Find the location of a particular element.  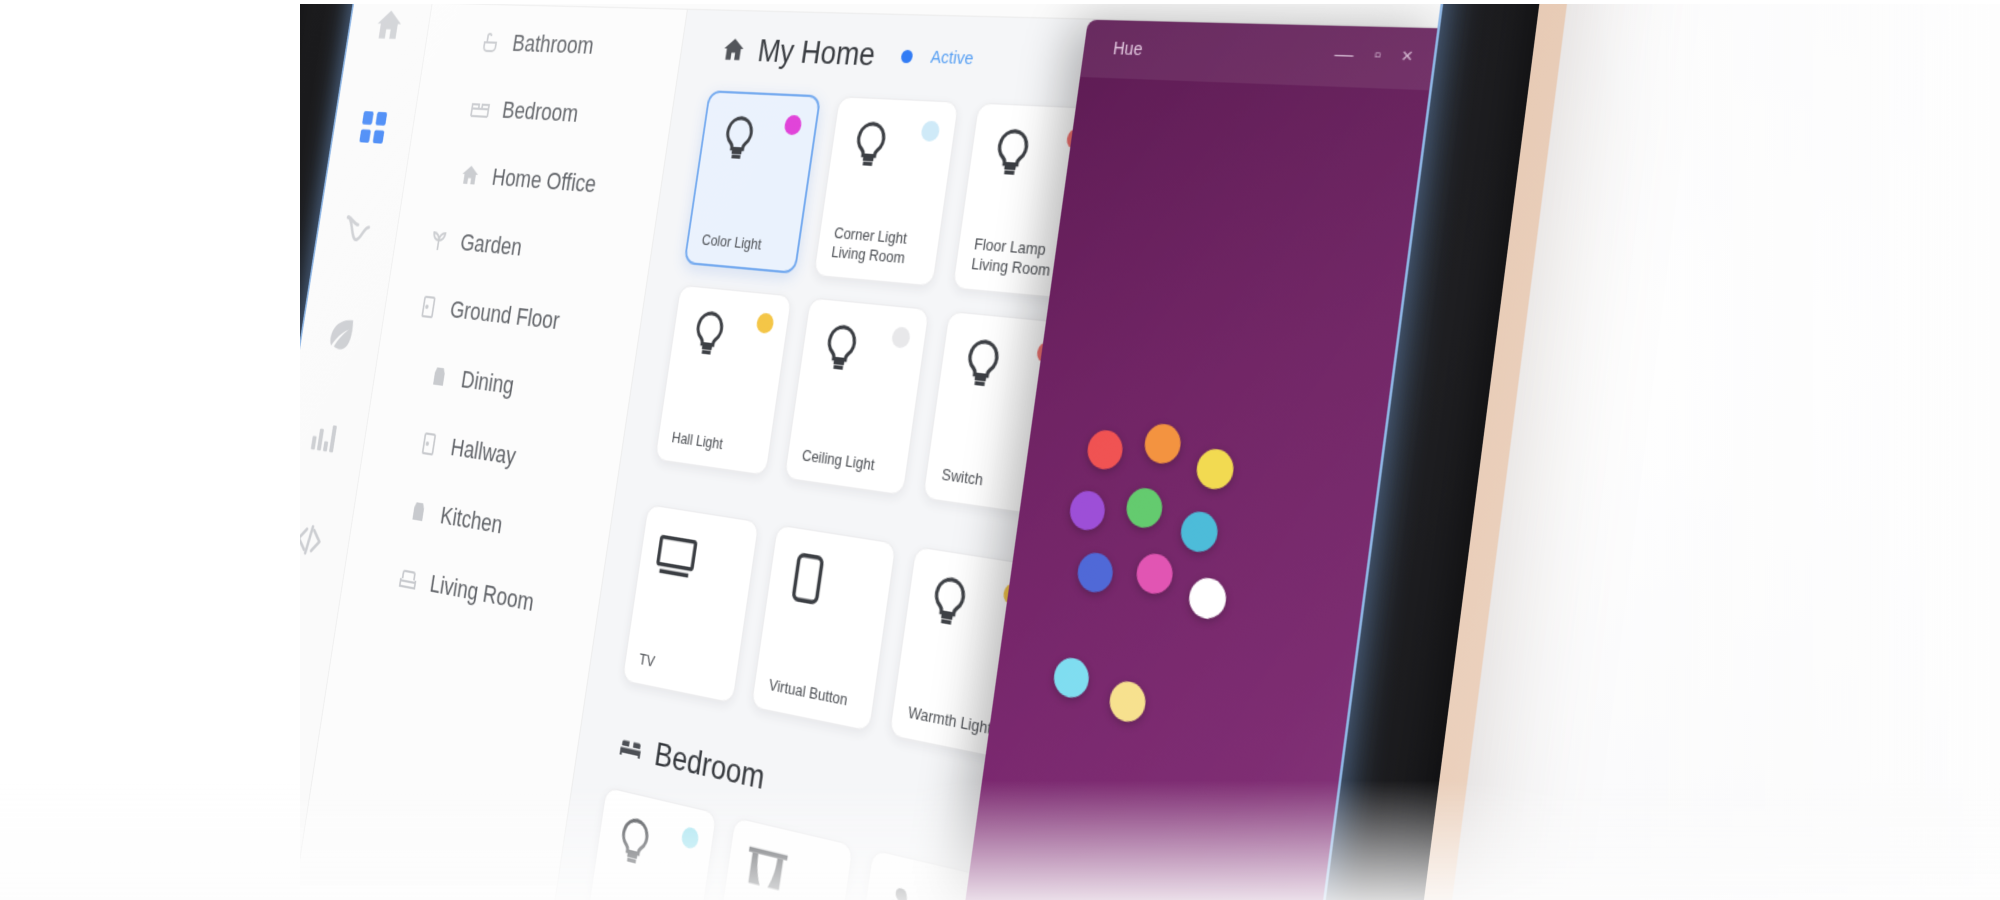

sidebar-item-label: Living Room is located at coordinates (482, 593).